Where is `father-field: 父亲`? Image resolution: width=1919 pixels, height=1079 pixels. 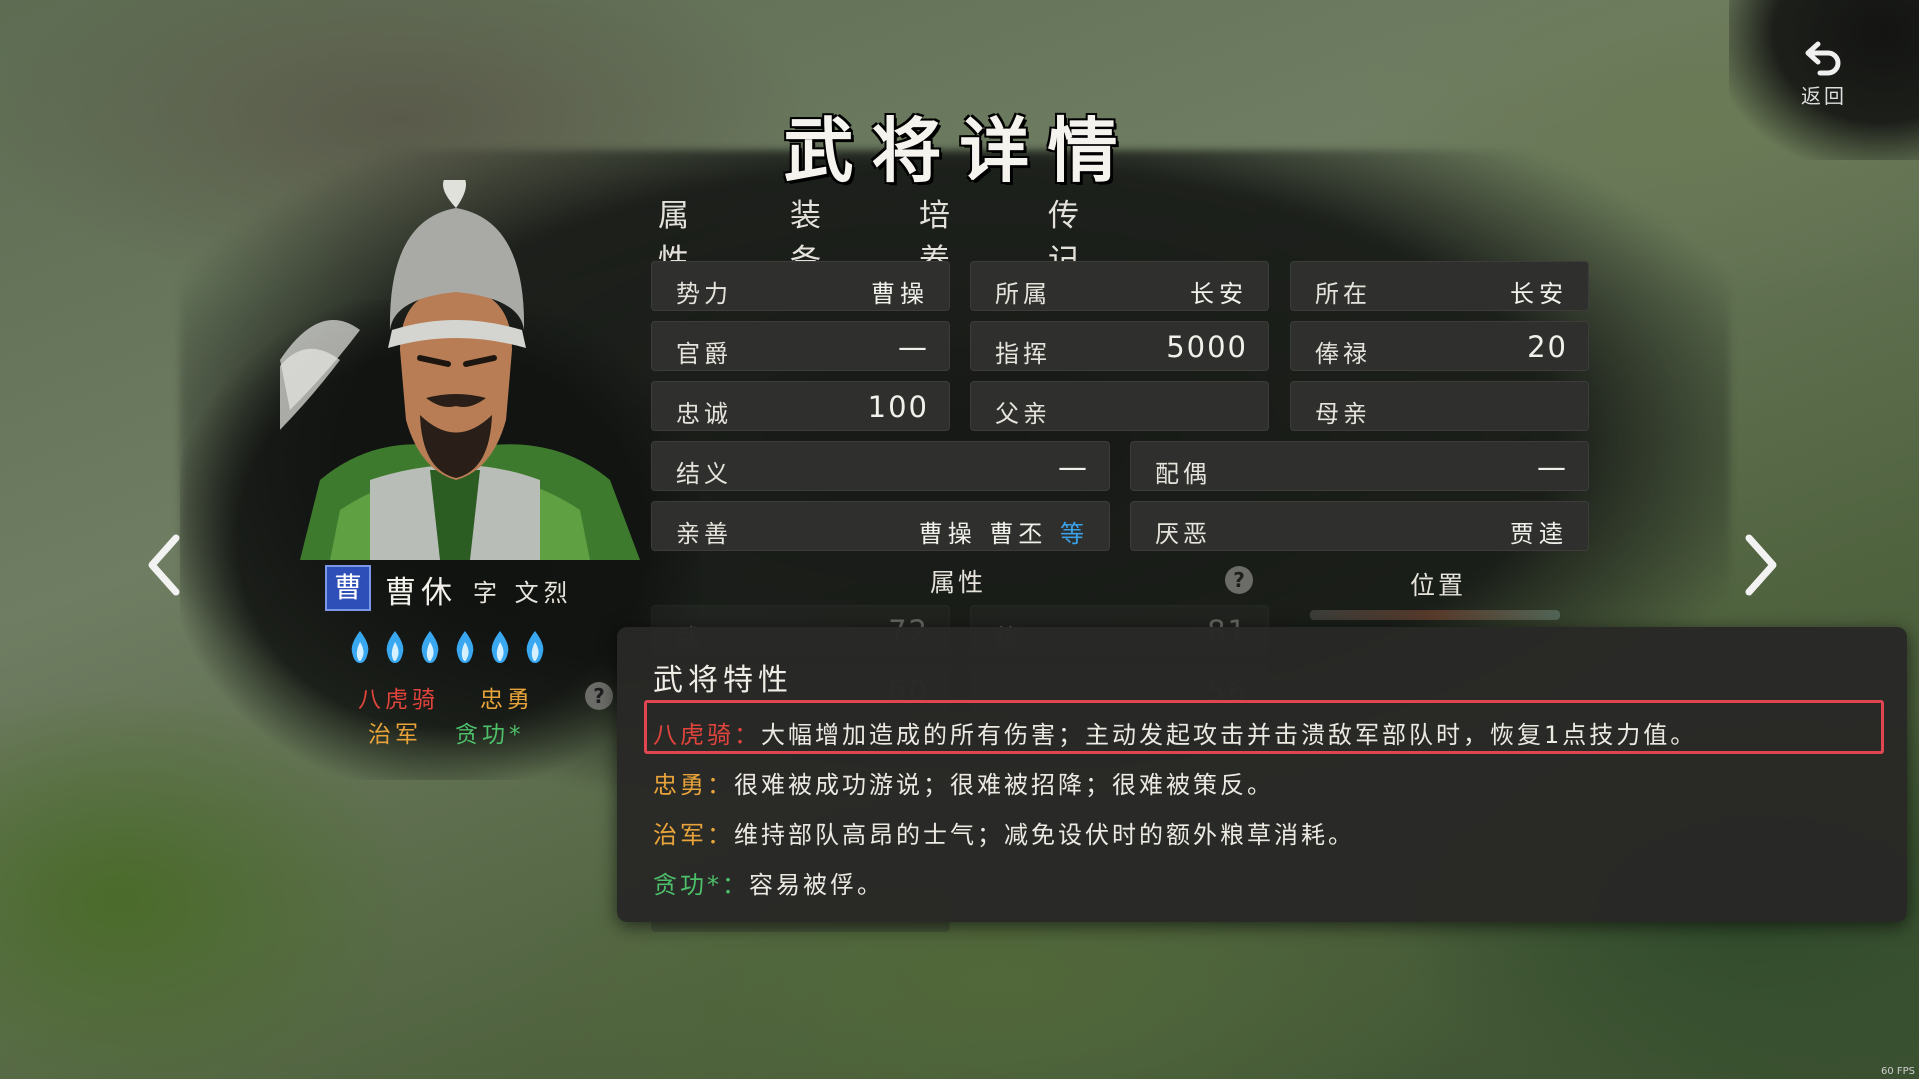 father-field: 父亲 is located at coordinates (1119, 406).